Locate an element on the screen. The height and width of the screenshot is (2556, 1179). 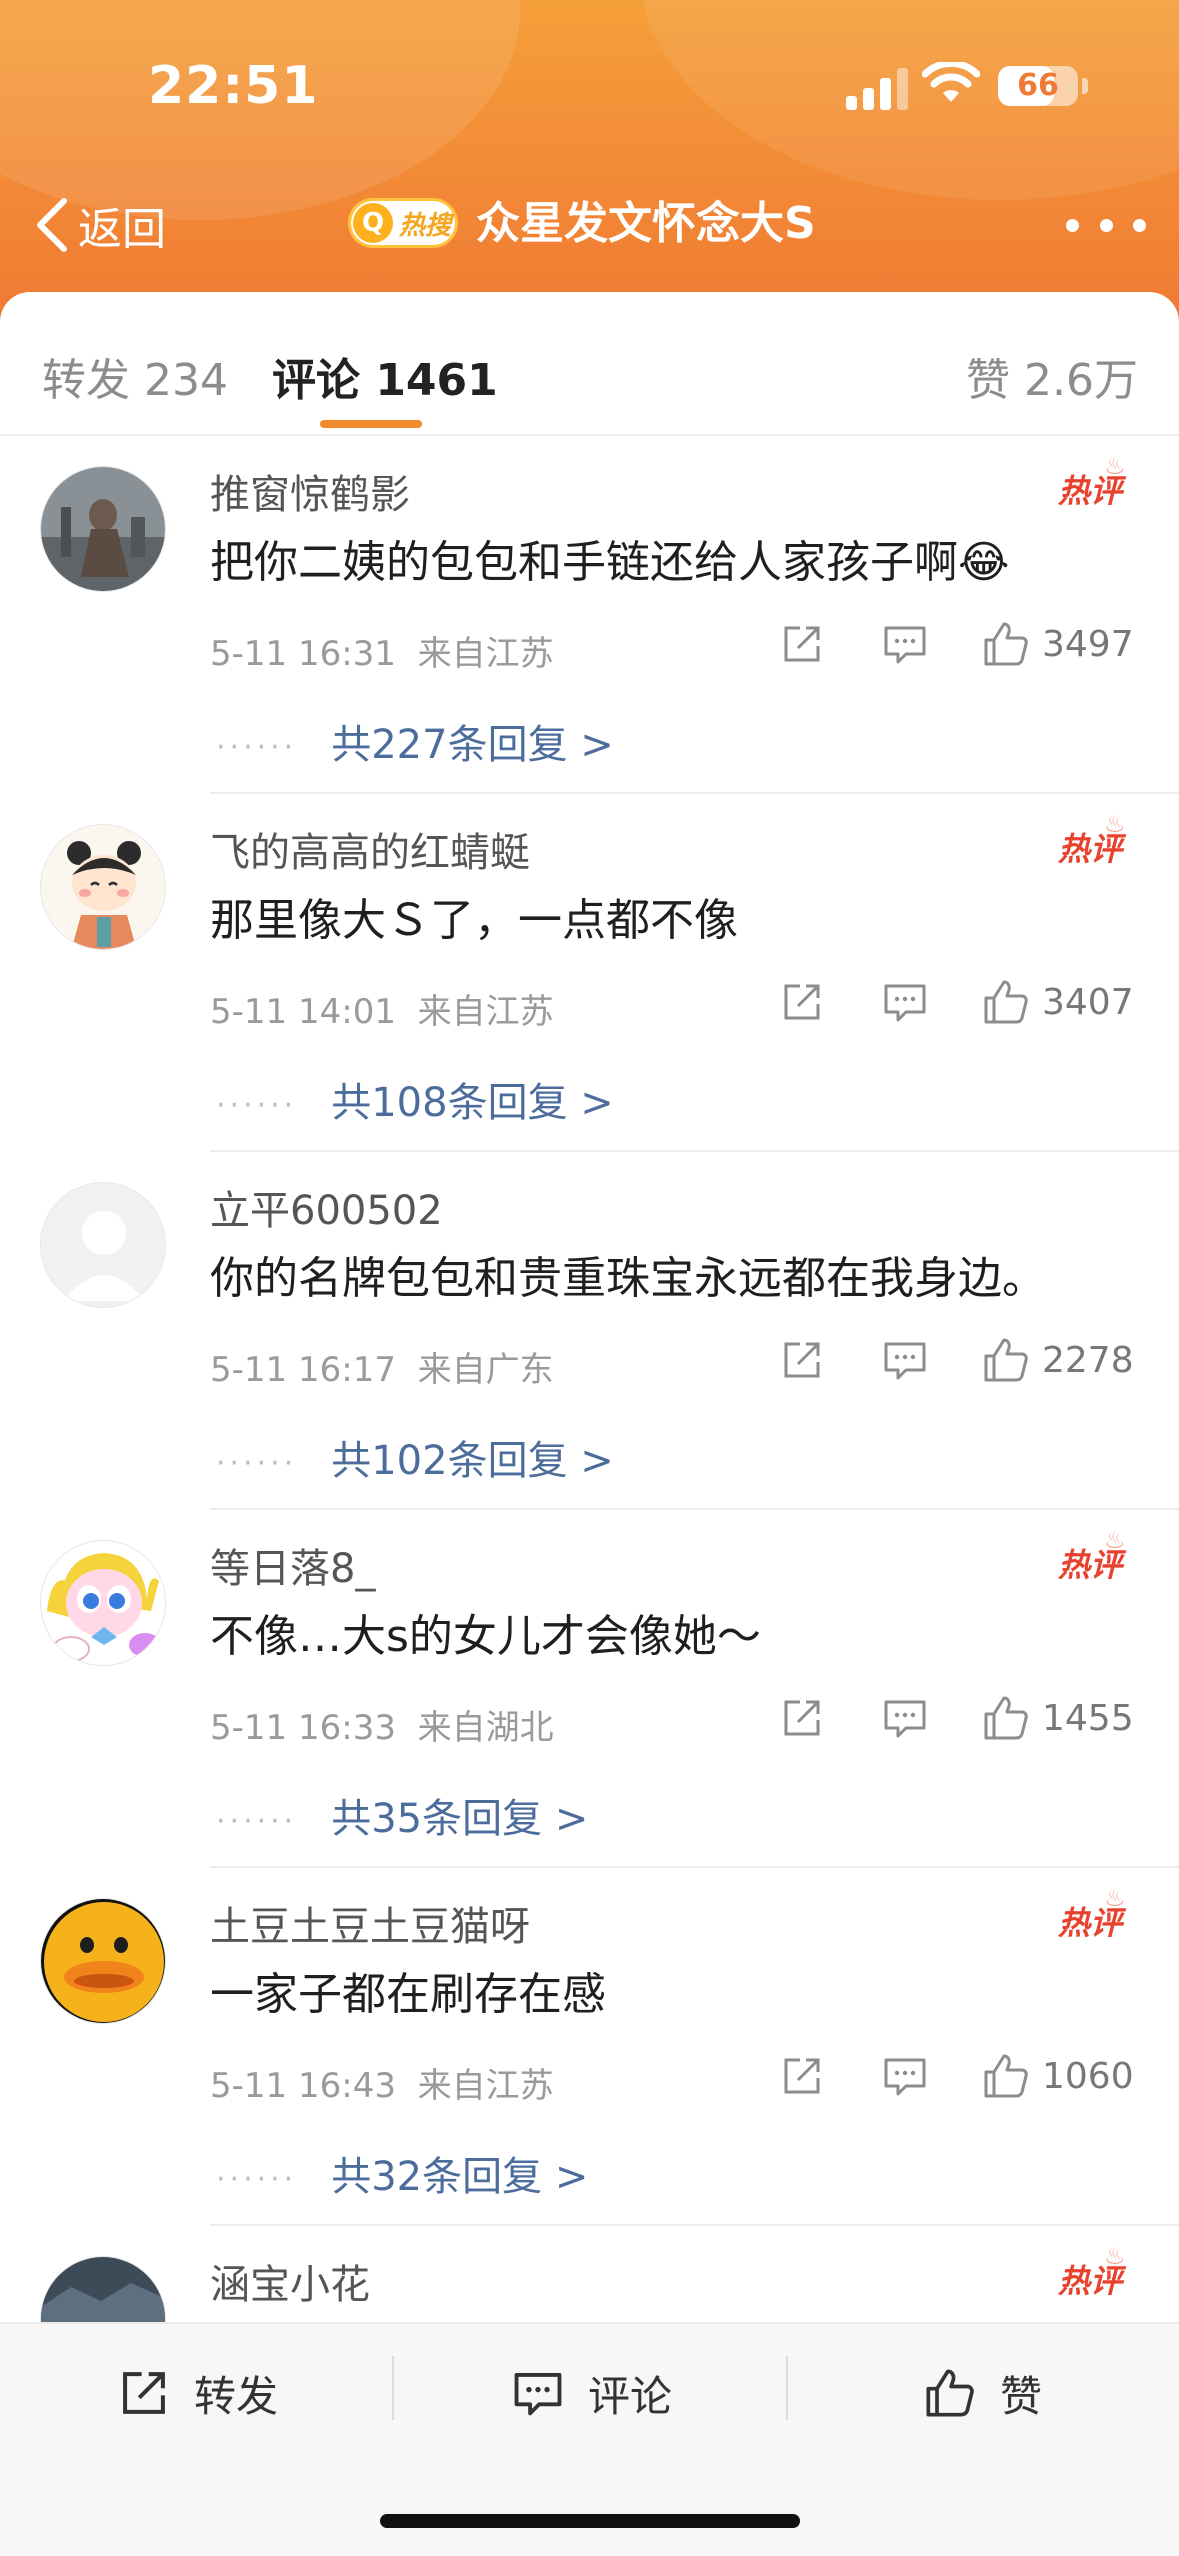
comment-meta: 5-11 16:33 来自湖北 is located at coordinates (382, 1724).